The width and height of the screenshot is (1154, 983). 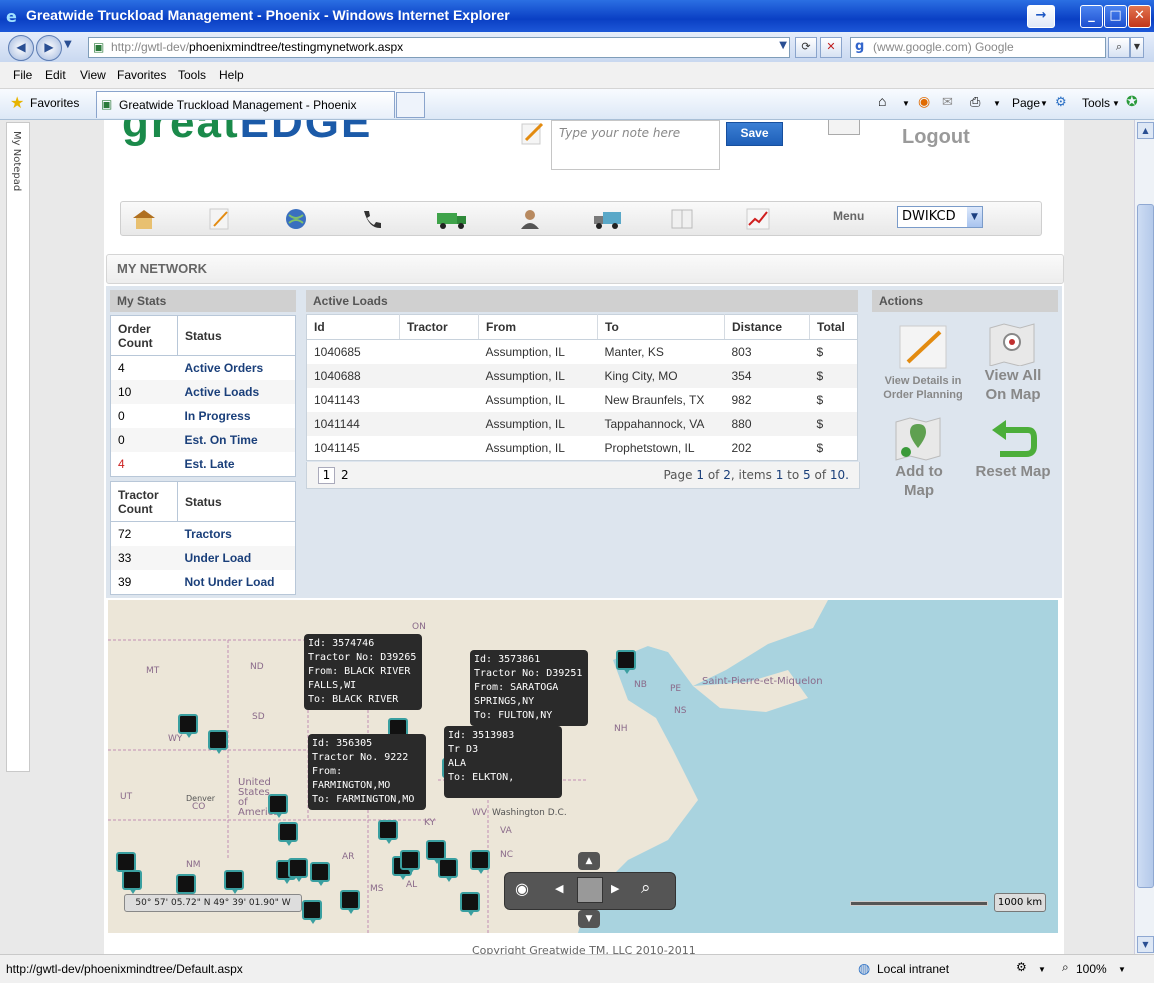 What do you see at coordinates (1145, 130) in the screenshot?
I see `scroll-up-icon: ▲` at bounding box center [1145, 130].